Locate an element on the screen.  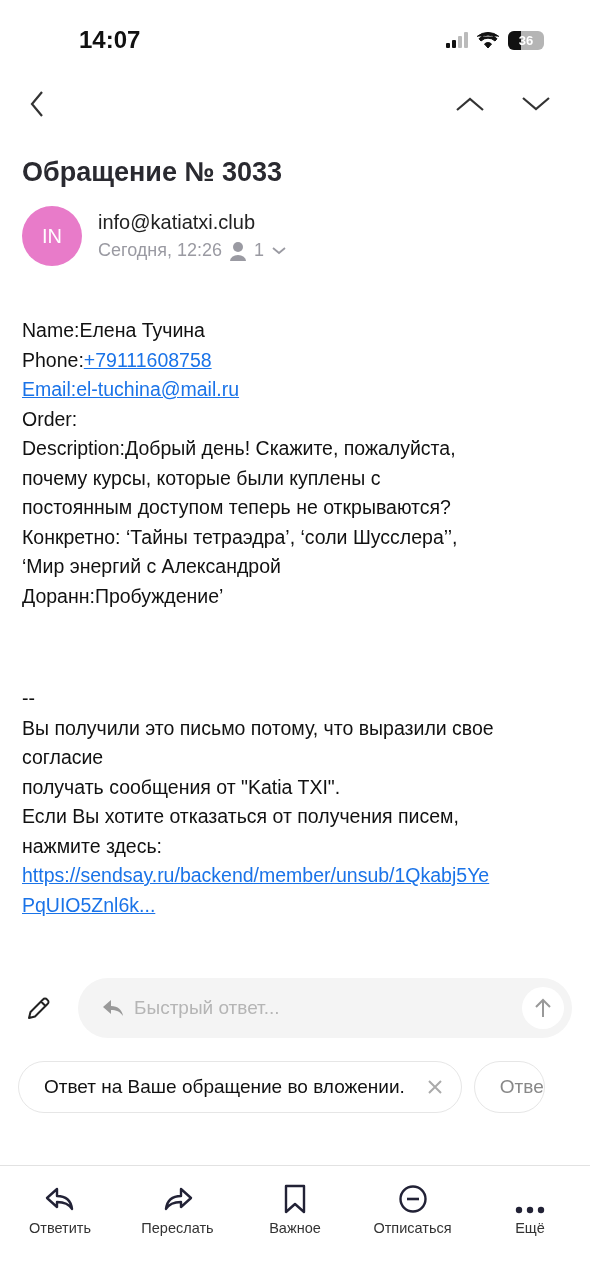
unsubscribe-link: https://sendsay.ru/backend/member/unsub/1Qkabj5Ye is located at coordinates (256, 875).